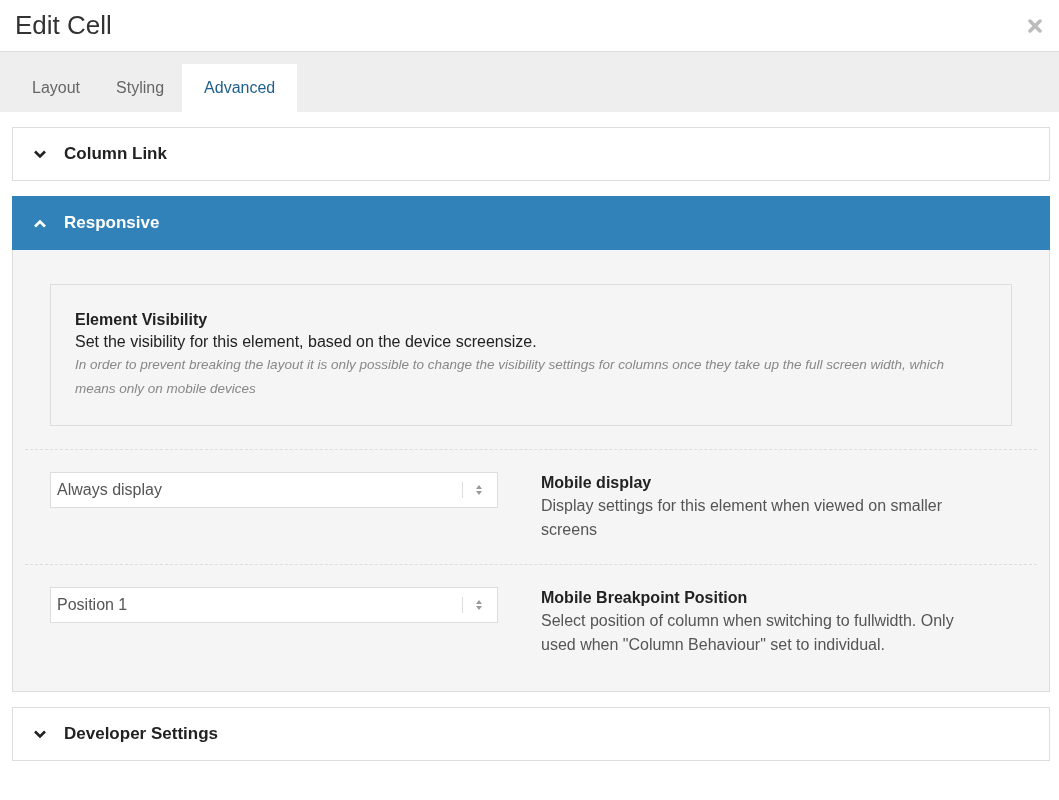  What do you see at coordinates (274, 490) in the screenshot?
I see `select-field: Always display` at bounding box center [274, 490].